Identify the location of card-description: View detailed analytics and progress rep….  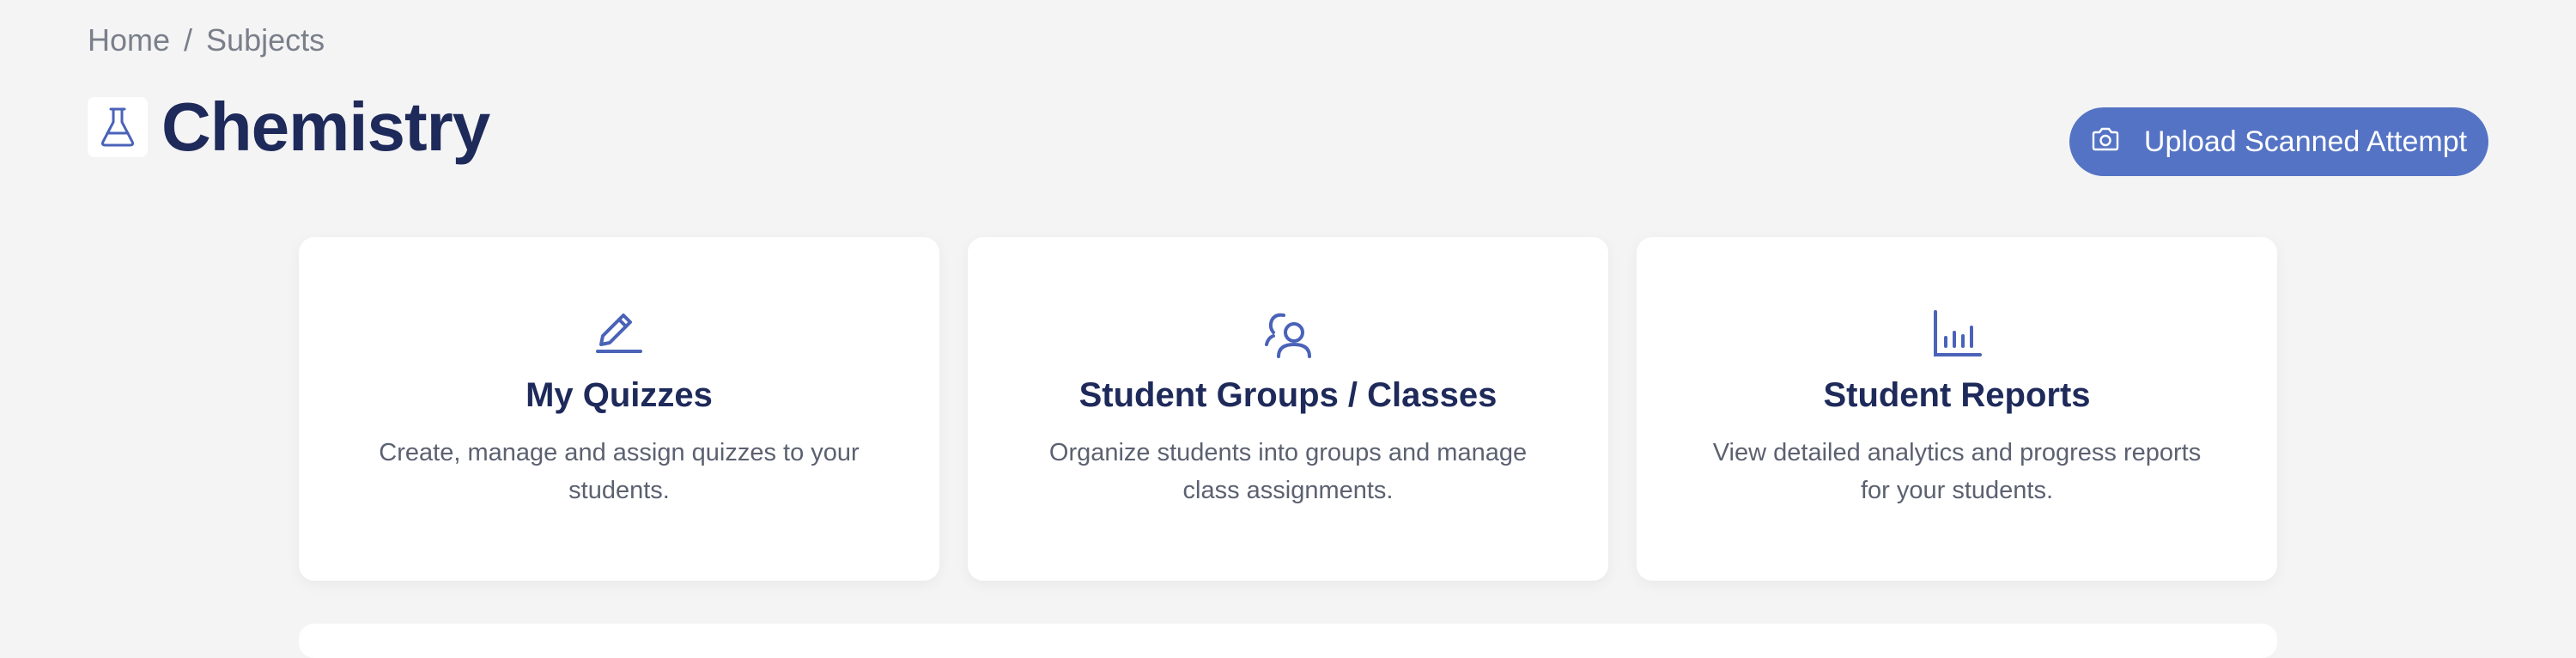
(1957, 471).